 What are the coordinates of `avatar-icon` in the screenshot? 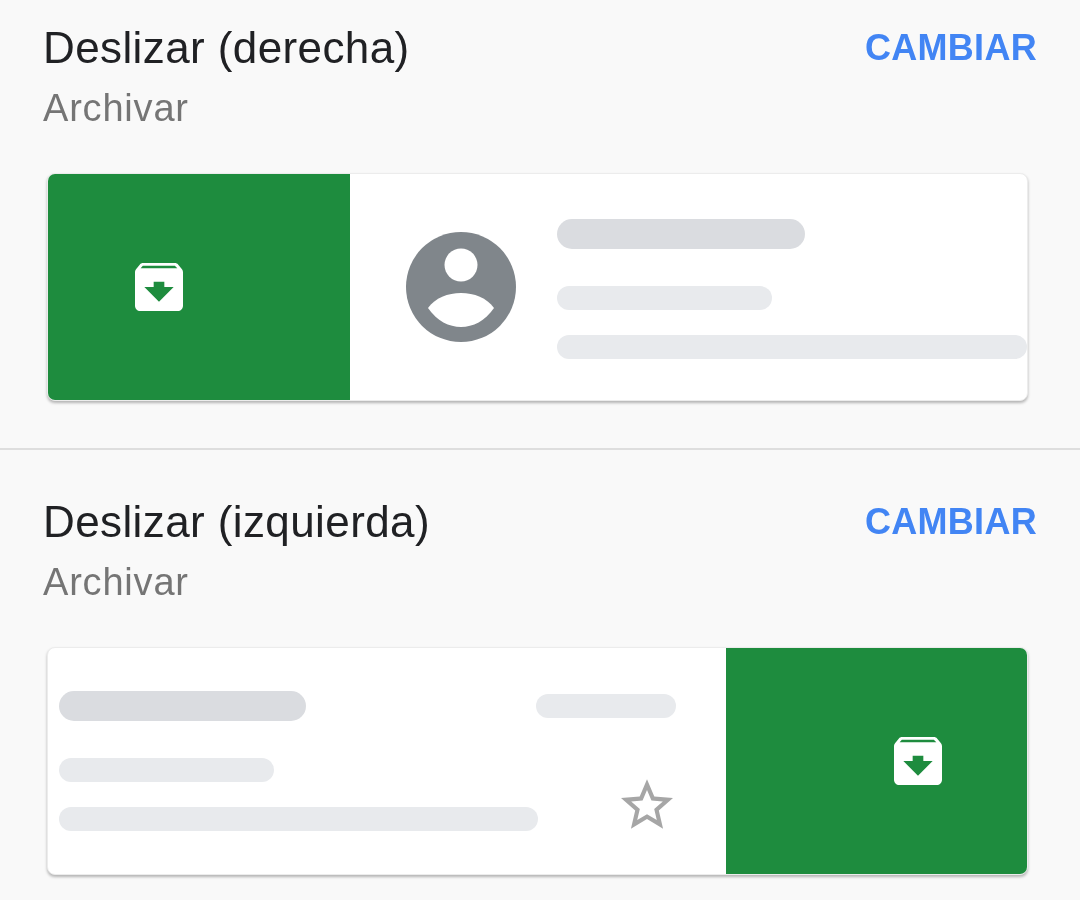 It's located at (461, 287).